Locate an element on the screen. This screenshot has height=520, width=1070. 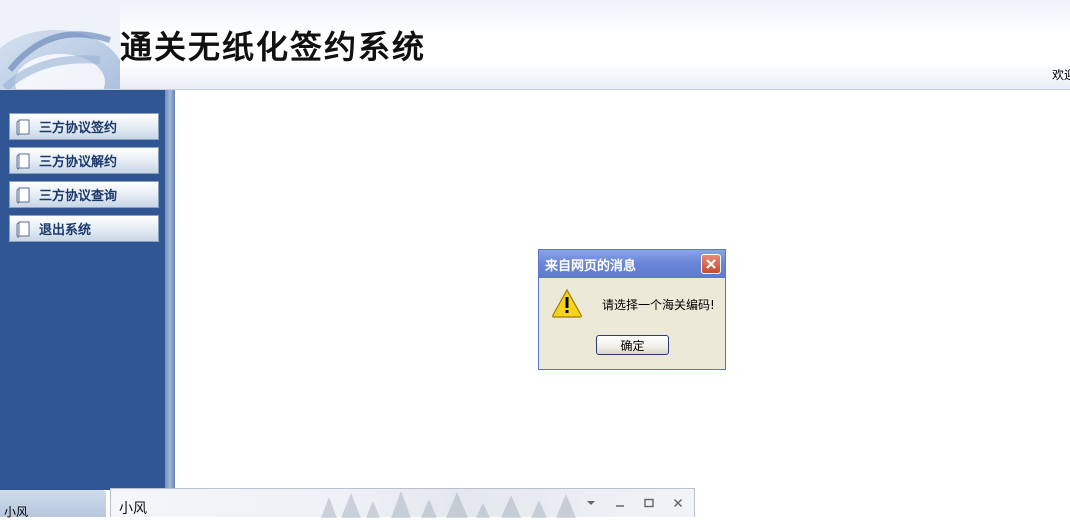
maximize-icon is located at coordinates (649, 503).